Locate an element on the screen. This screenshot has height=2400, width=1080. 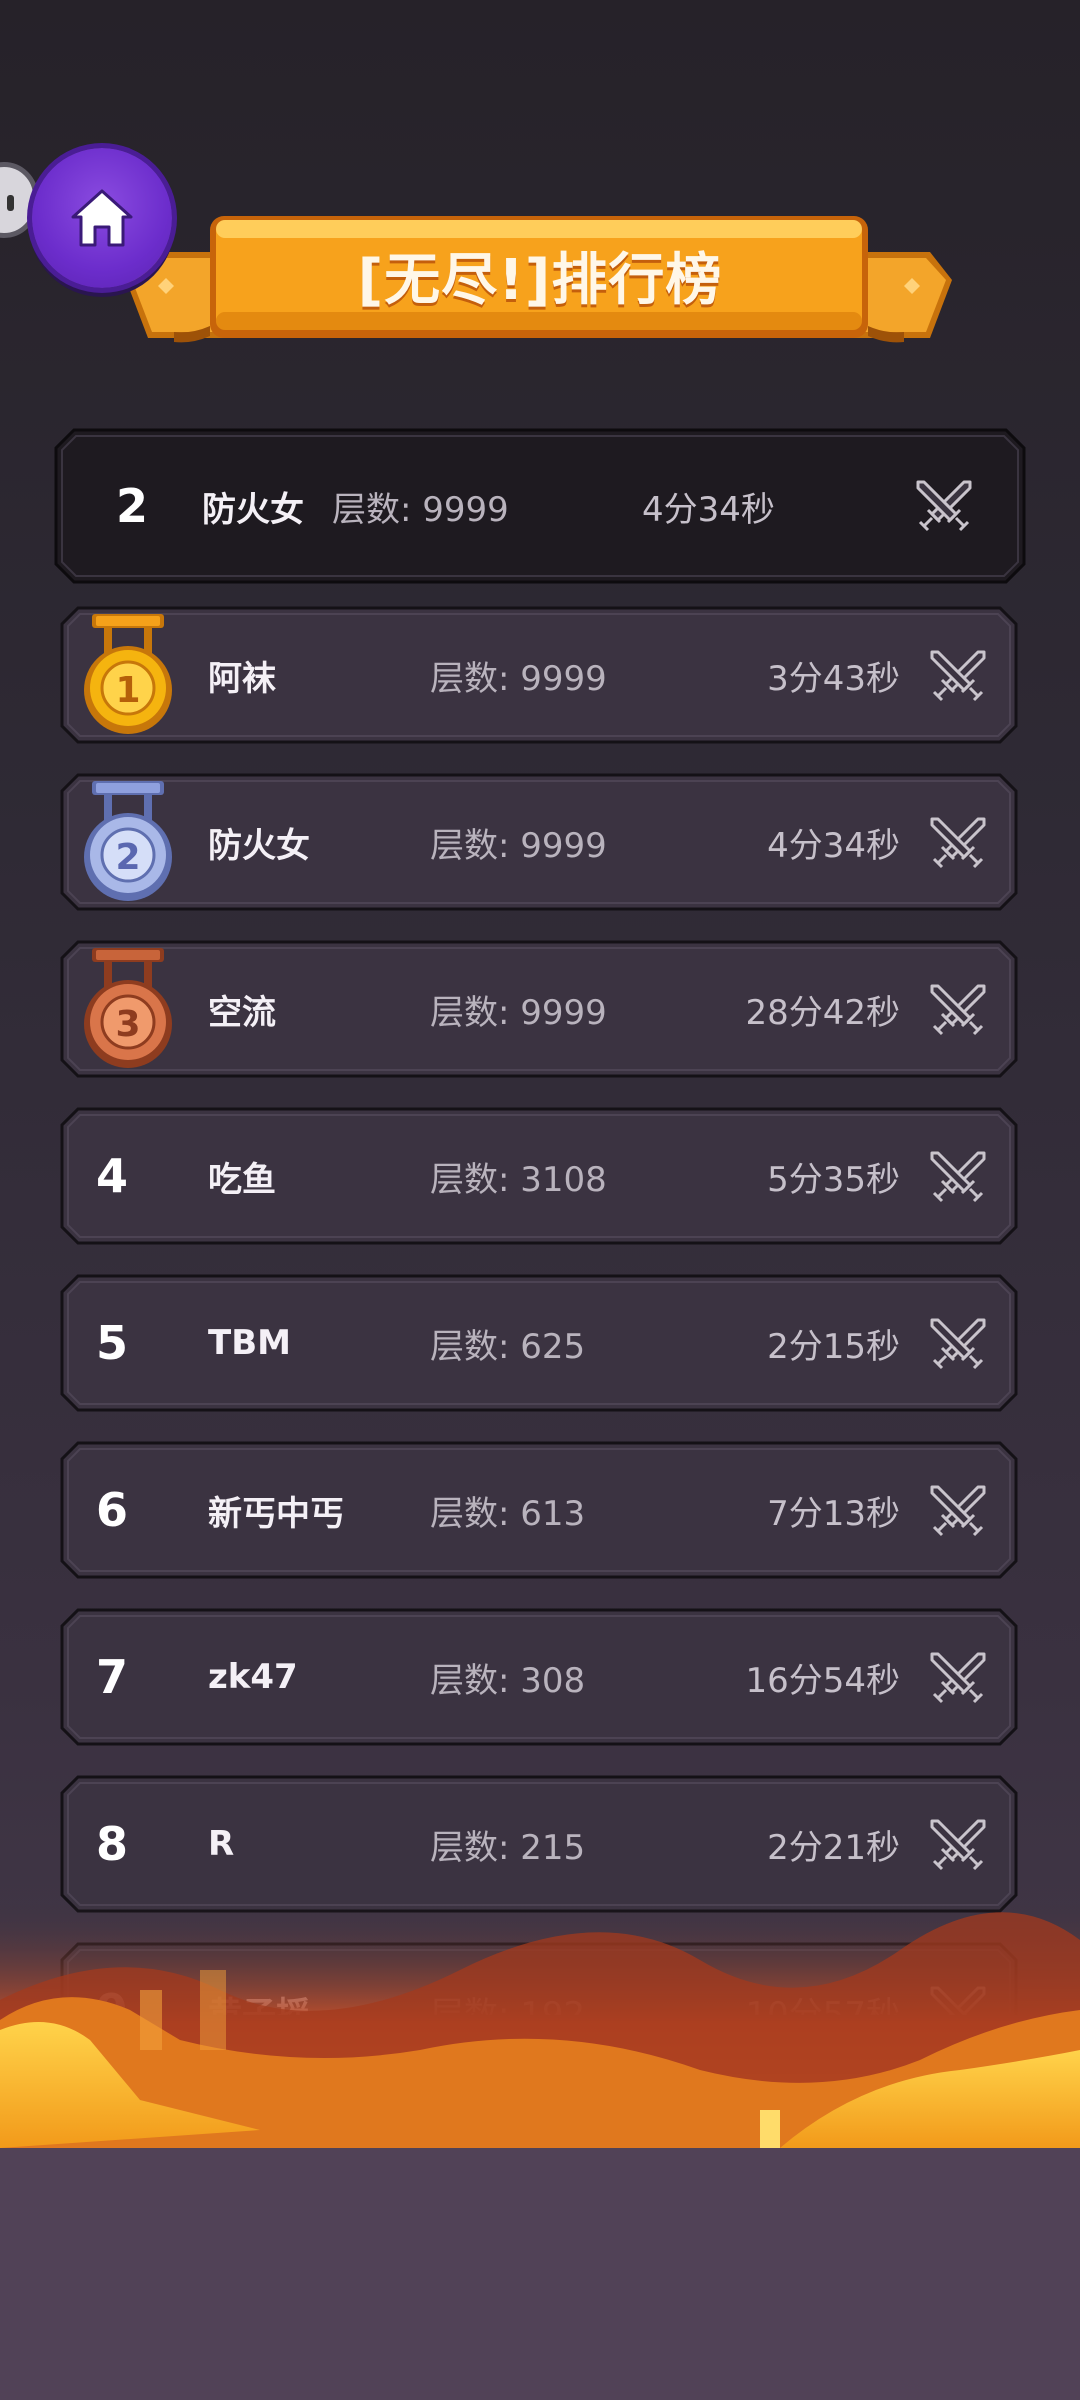
leaderboard-row: 4 吃鱼 层数: 3108 5分35秒 is located at coordinates (539, 1176).